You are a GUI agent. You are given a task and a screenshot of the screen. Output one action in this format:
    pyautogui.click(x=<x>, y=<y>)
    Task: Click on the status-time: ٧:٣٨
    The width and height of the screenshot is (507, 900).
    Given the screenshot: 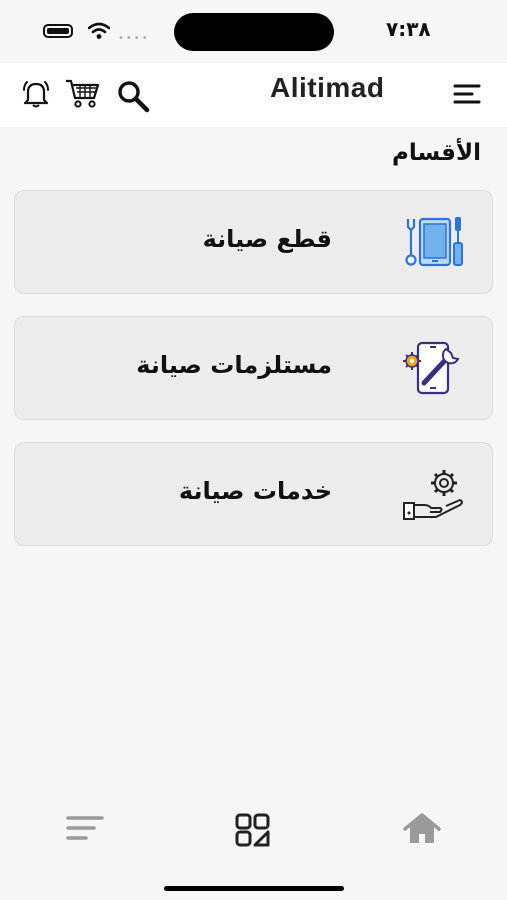 What is the action you would take?
    pyautogui.click(x=408, y=29)
    